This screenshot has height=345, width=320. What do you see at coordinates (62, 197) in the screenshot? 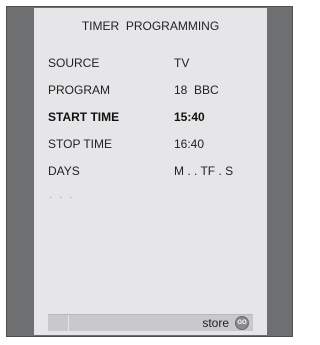
I see `more-items-indicator: · · ·` at bounding box center [62, 197].